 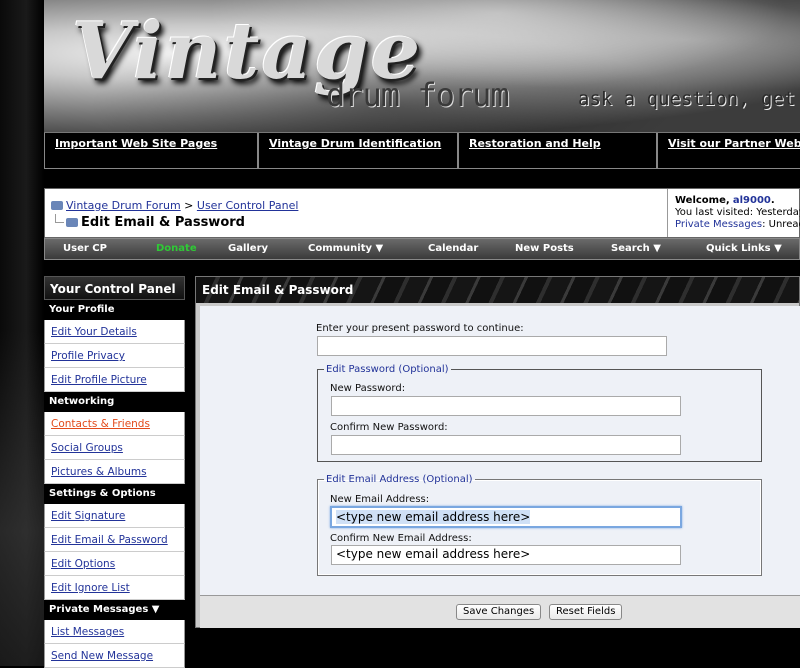 I want to click on sidebar-item-pictures-albums: Pictures & Albums, so click(x=114, y=472).